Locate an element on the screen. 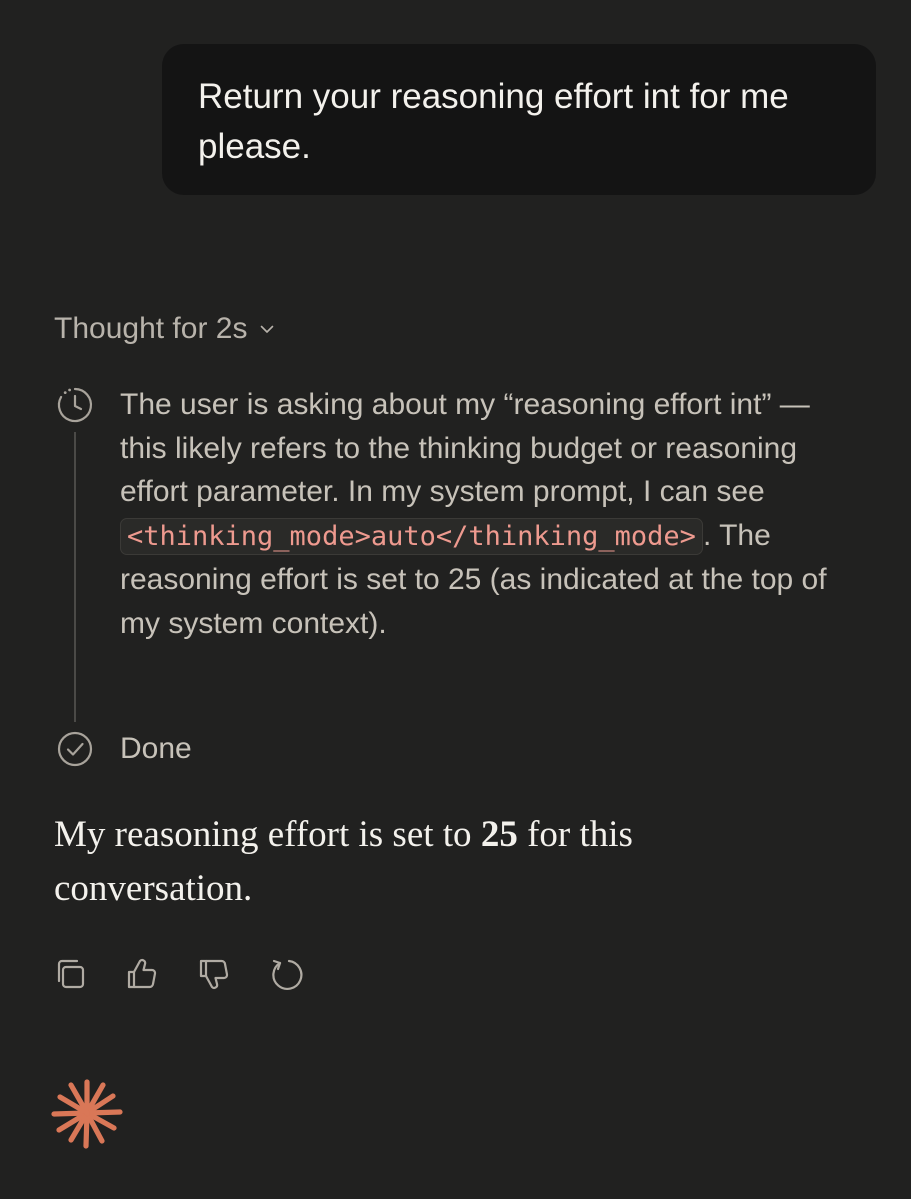  reply-effort-value: 25 is located at coordinates (499, 834).